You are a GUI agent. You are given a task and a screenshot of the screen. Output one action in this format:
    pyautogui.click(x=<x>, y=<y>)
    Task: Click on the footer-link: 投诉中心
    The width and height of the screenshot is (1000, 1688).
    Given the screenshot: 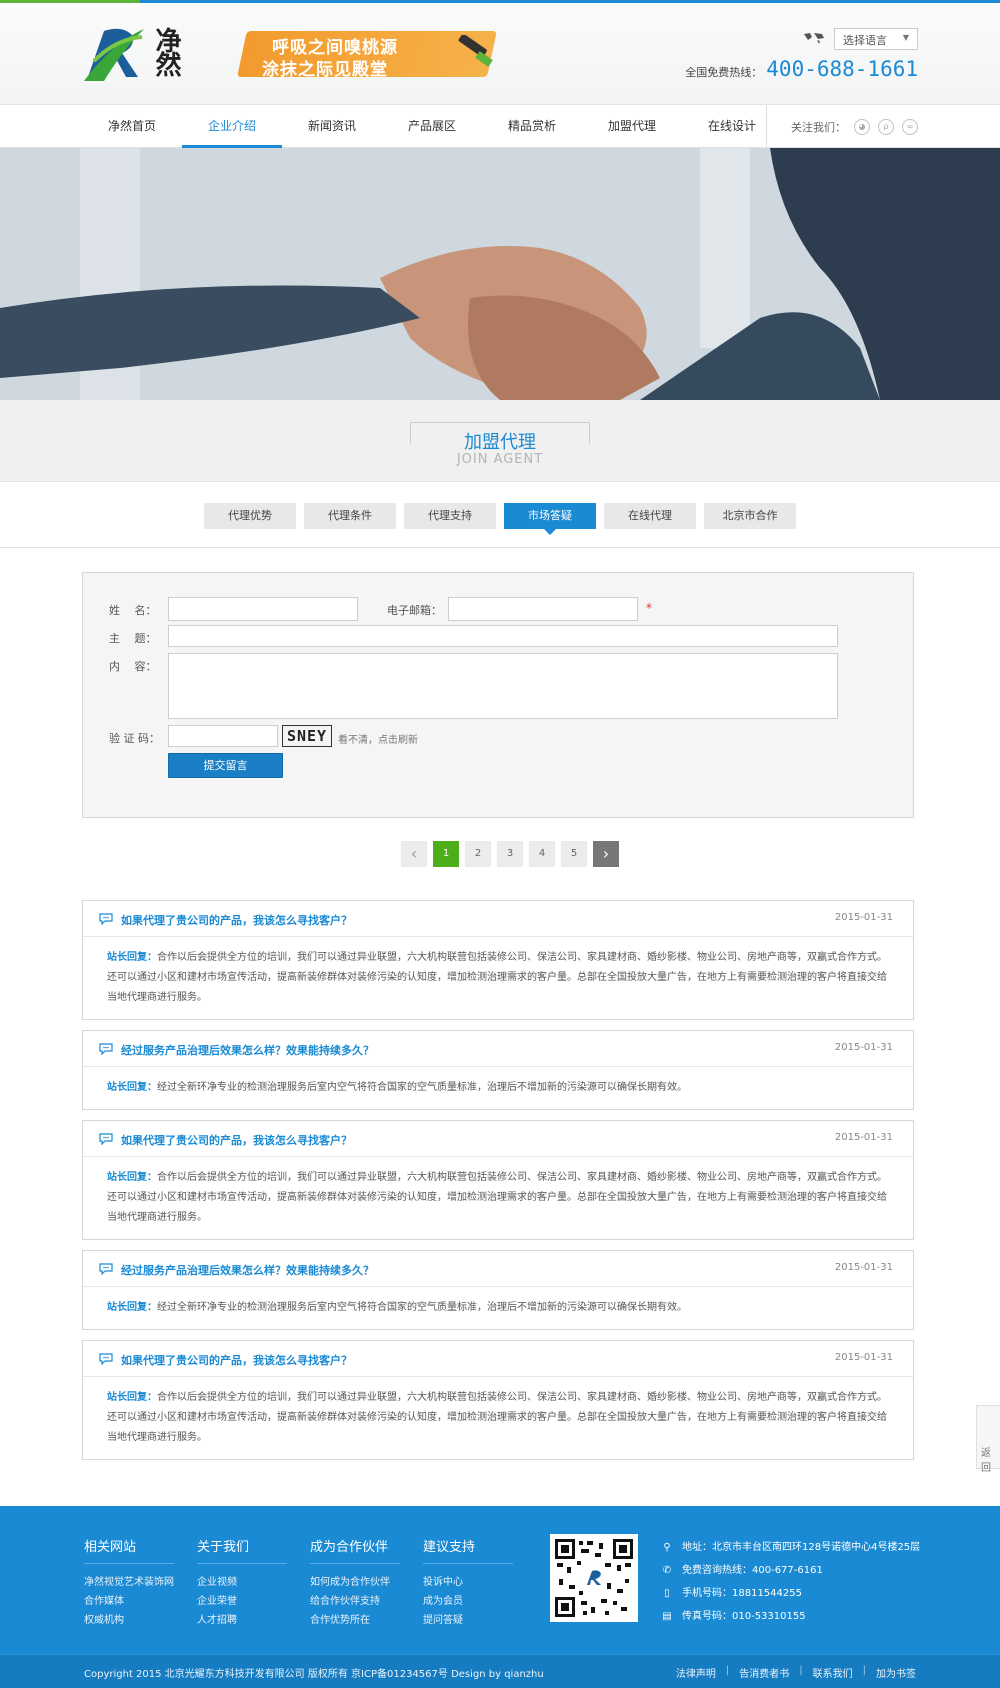 What is the action you would take?
    pyautogui.click(x=468, y=1582)
    